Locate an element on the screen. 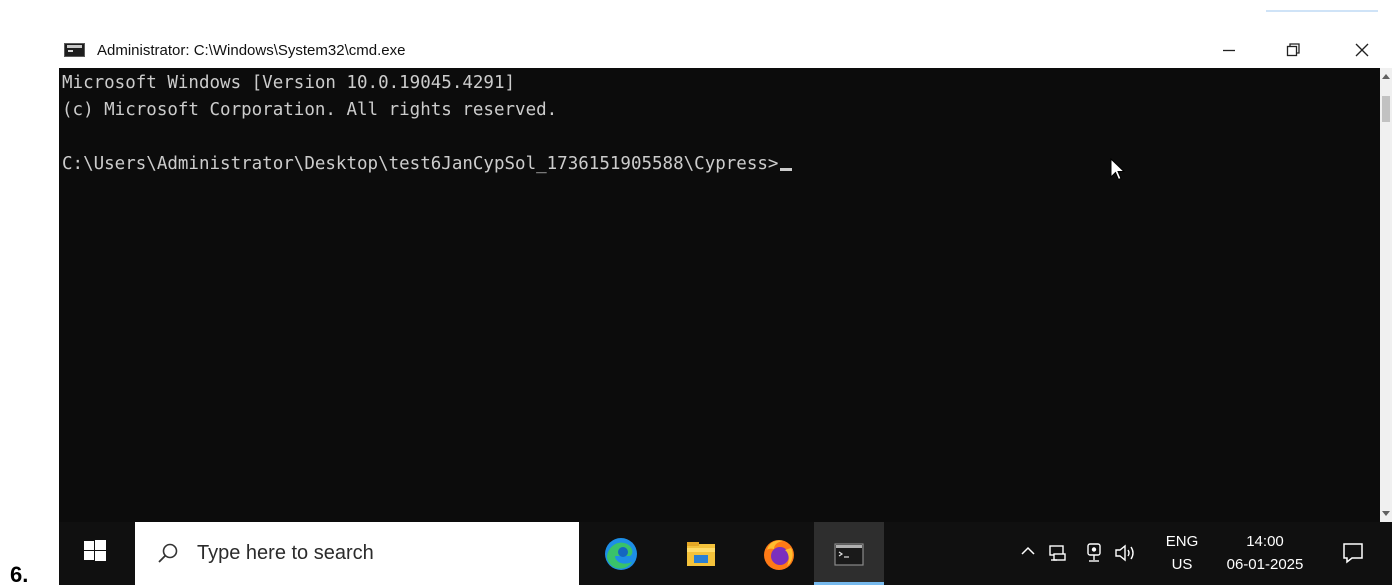 Image resolution: width=1392 pixels, height=585 pixels. chevron-up-icon is located at coordinates (1028, 551).